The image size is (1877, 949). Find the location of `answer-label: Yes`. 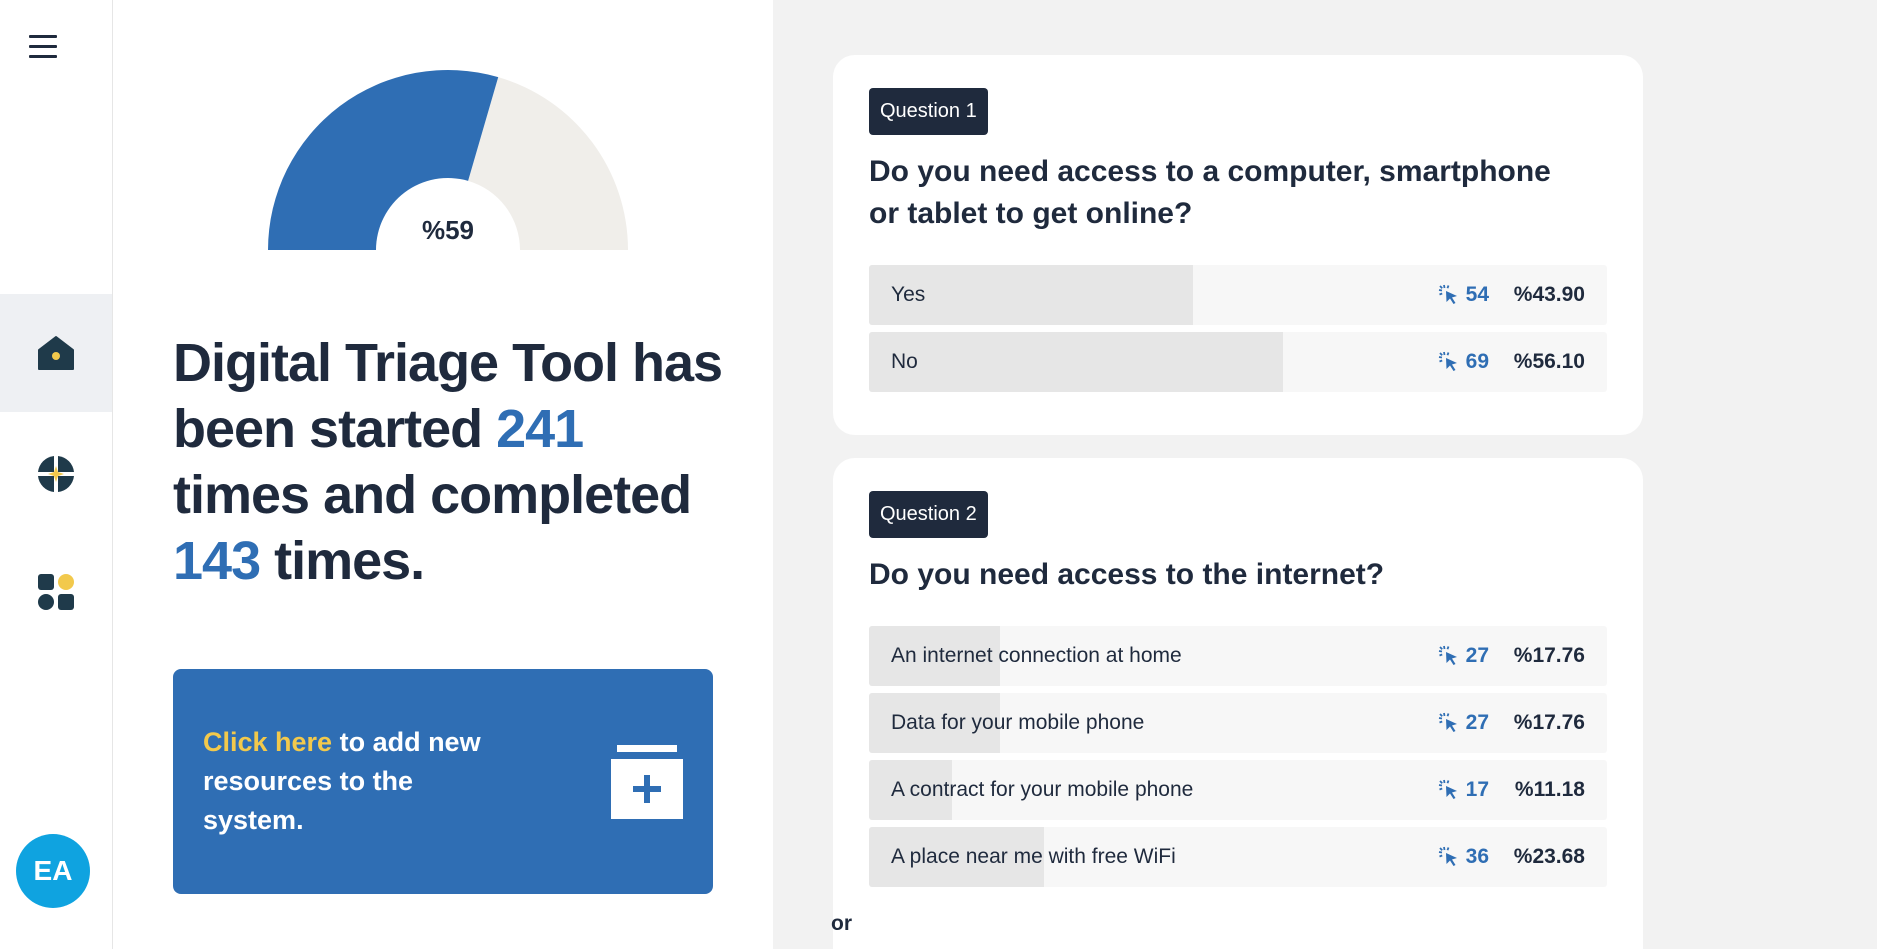

answer-label: Yes is located at coordinates (908, 294).